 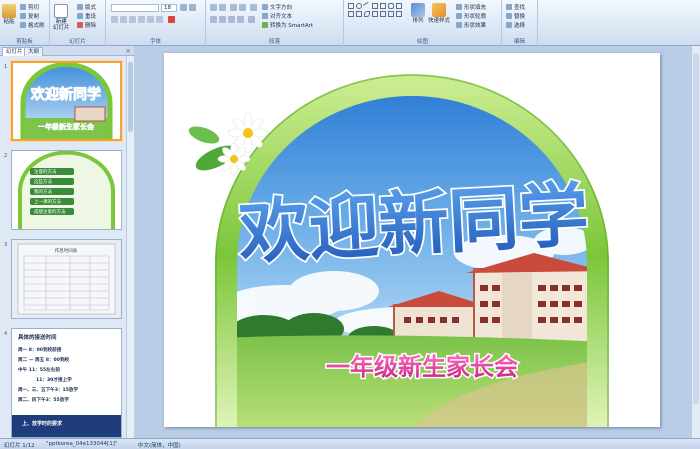 I want to click on decrease-indent-icon, so click(x=233, y=7).